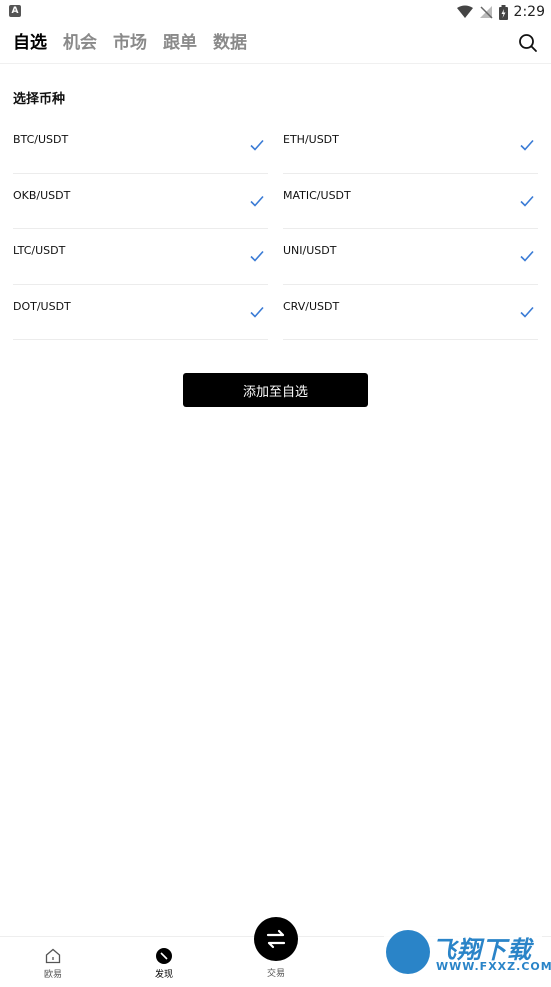  Describe the element at coordinates (410, 312) in the screenshot. I see `coin-option-crv: CRV/USDT` at that location.